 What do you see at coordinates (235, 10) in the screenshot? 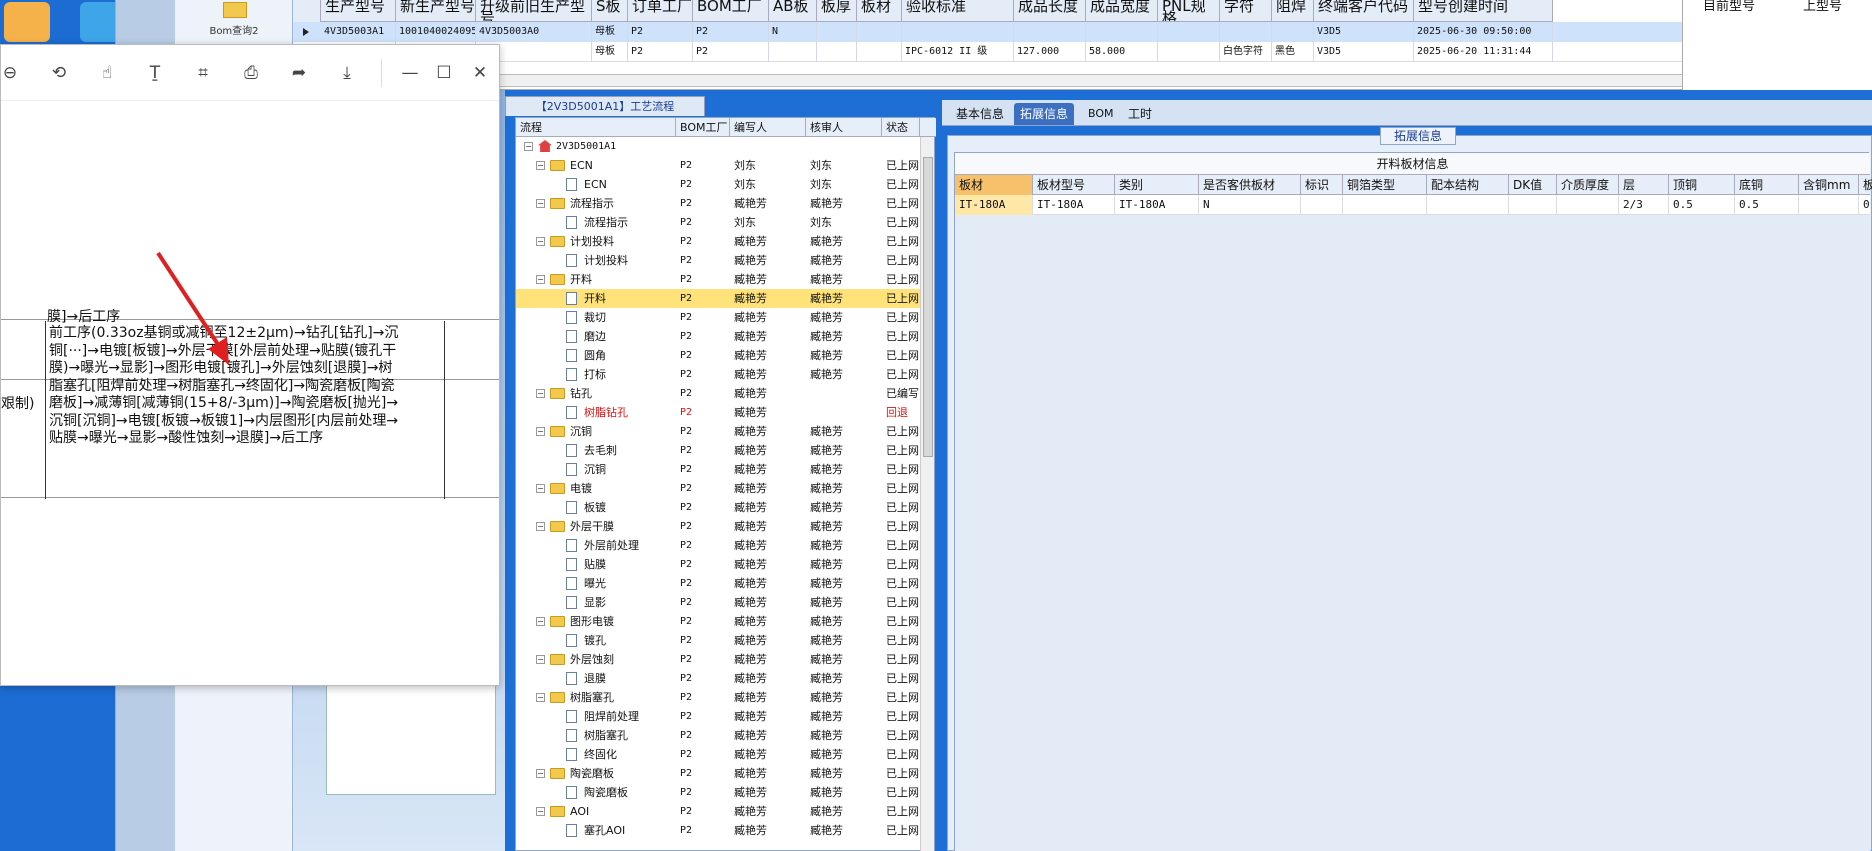
I see `folder-icon` at bounding box center [235, 10].